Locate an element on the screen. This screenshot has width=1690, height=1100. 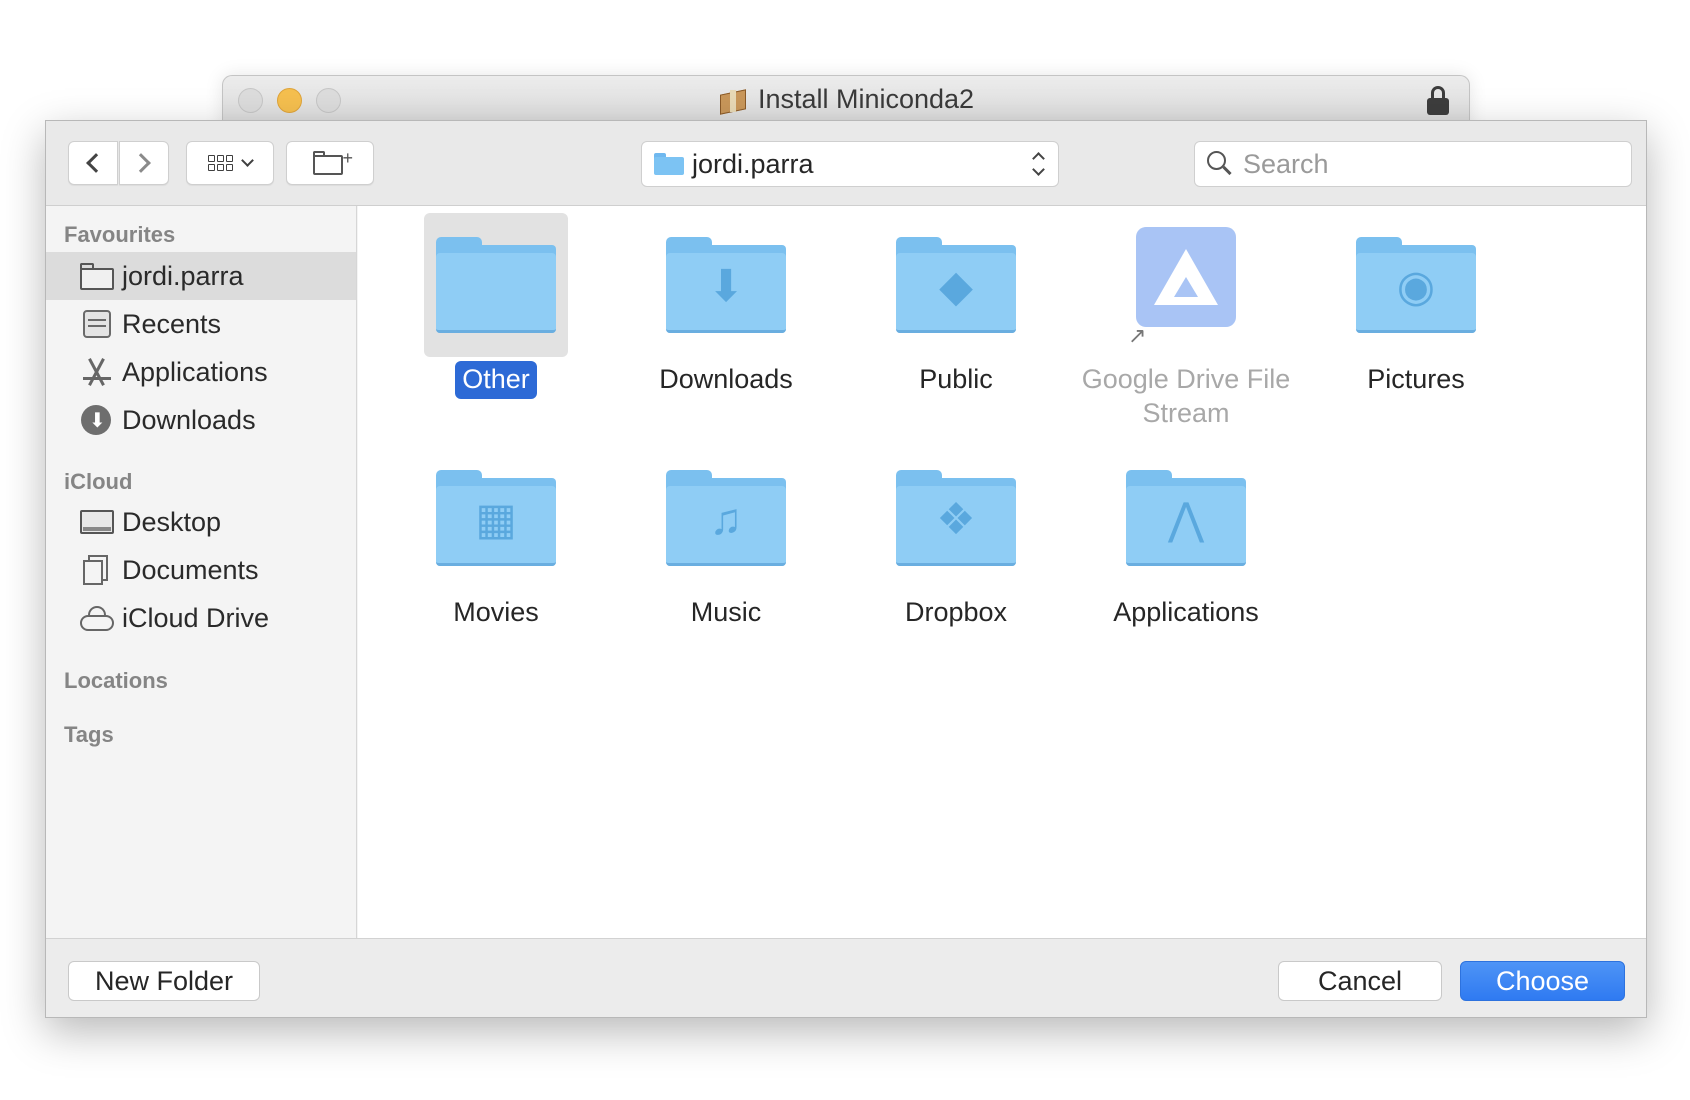
file-item-label: Pictures is located at coordinates (1416, 379).